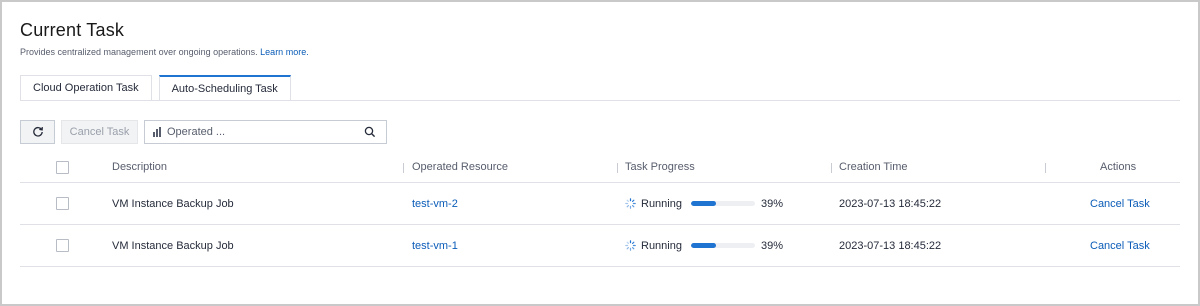  I want to click on column-header-creation-time: Creation Time, so click(873, 167).